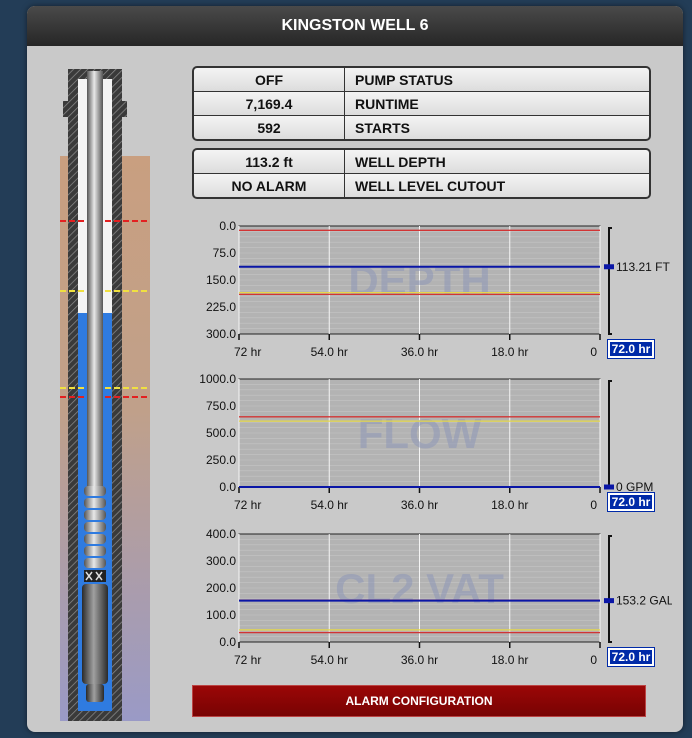  Describe the element at coordinates (221, 307) in the screenshot. I see `y-tick-label: 225.0` at that location.